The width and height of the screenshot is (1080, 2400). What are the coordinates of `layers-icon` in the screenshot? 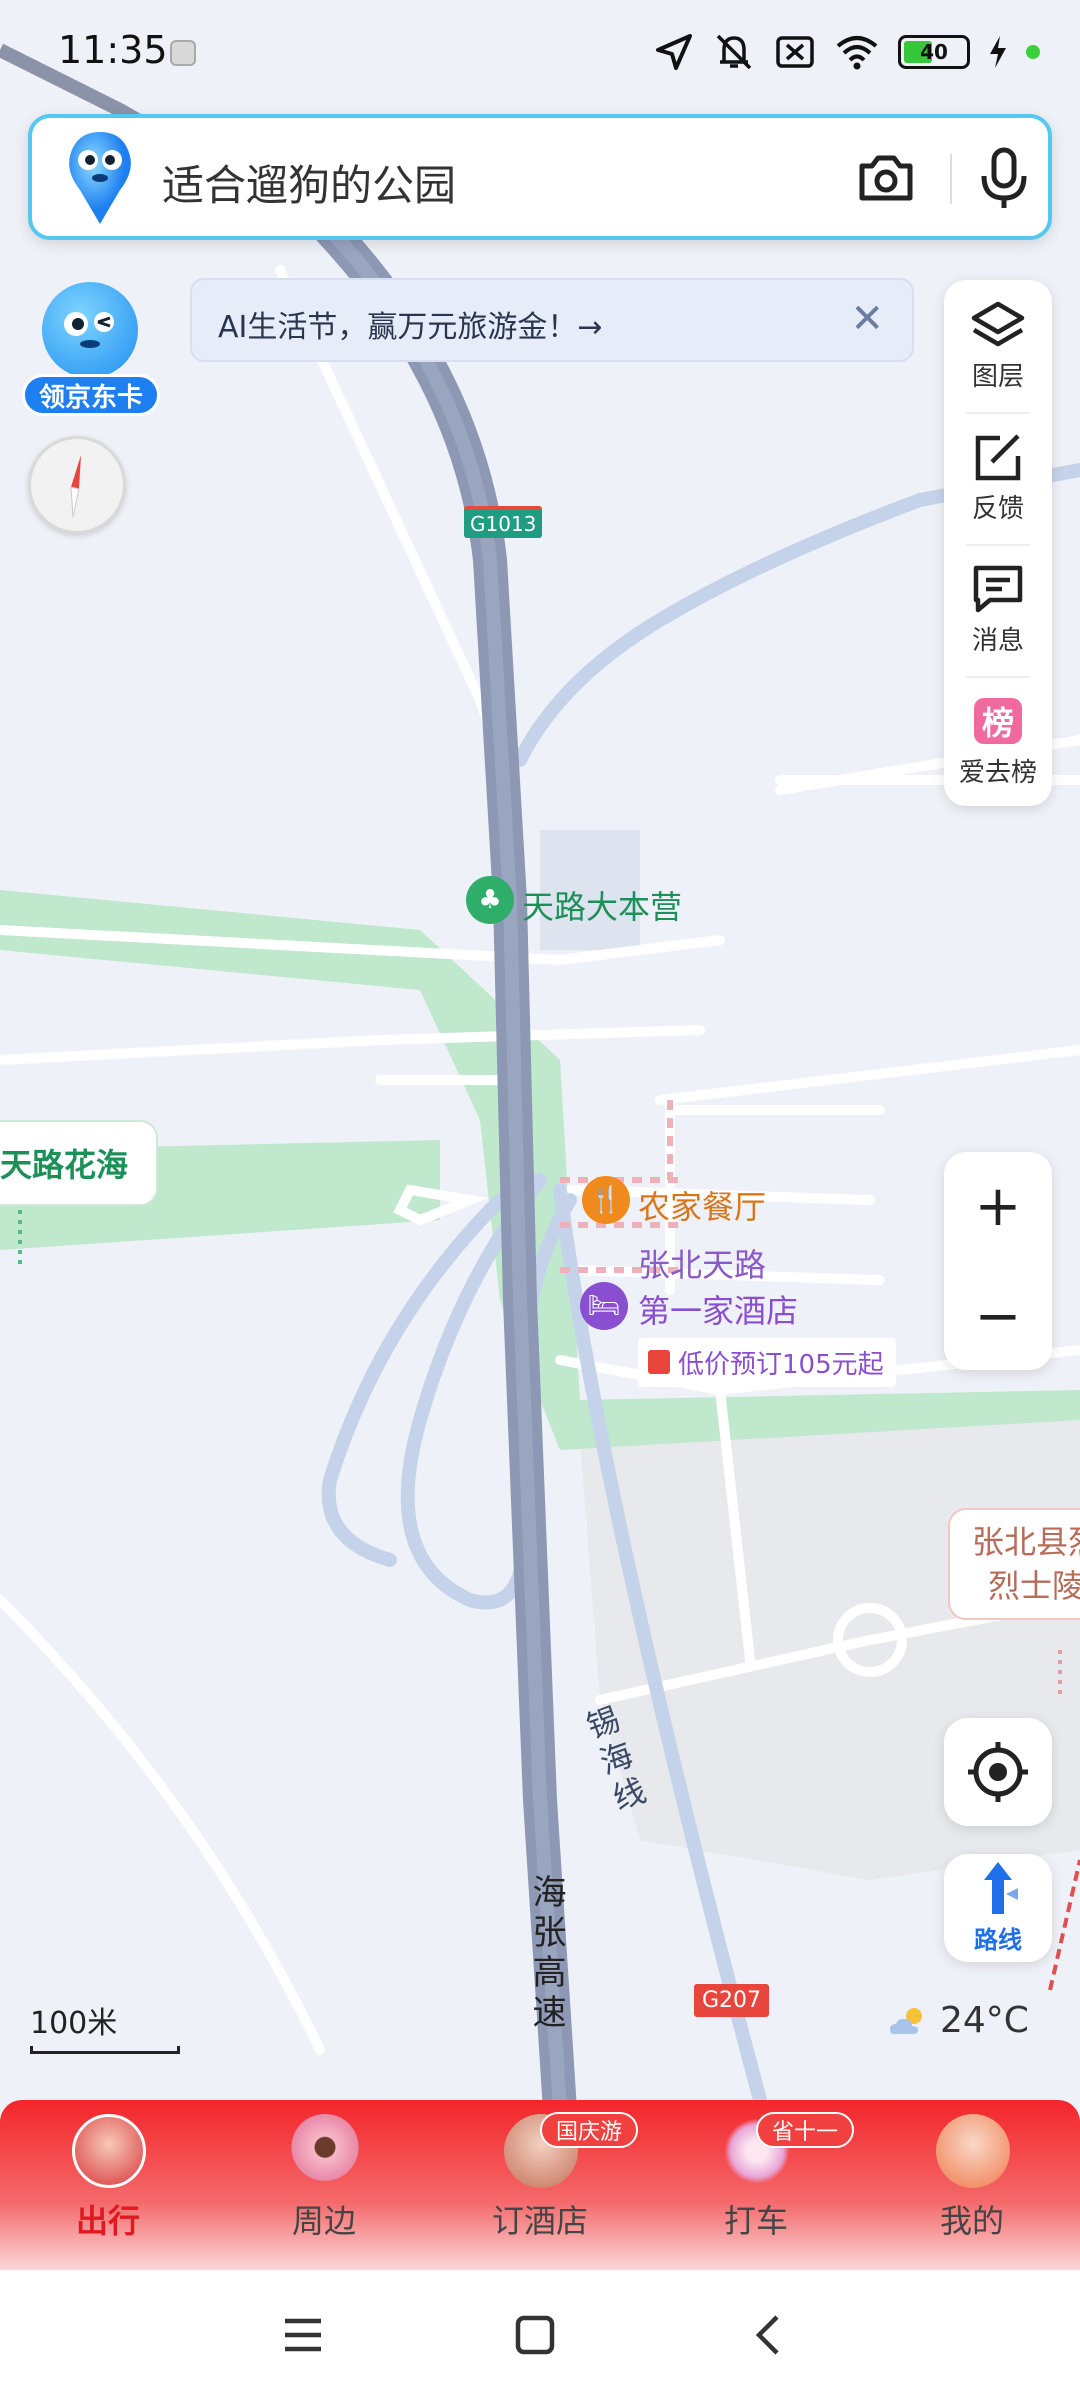 It's located at (998, 324).